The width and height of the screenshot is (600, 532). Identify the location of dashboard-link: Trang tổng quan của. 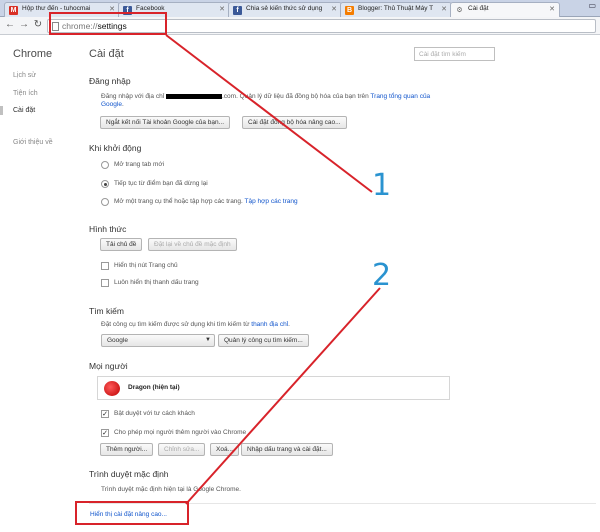
(400, 96).